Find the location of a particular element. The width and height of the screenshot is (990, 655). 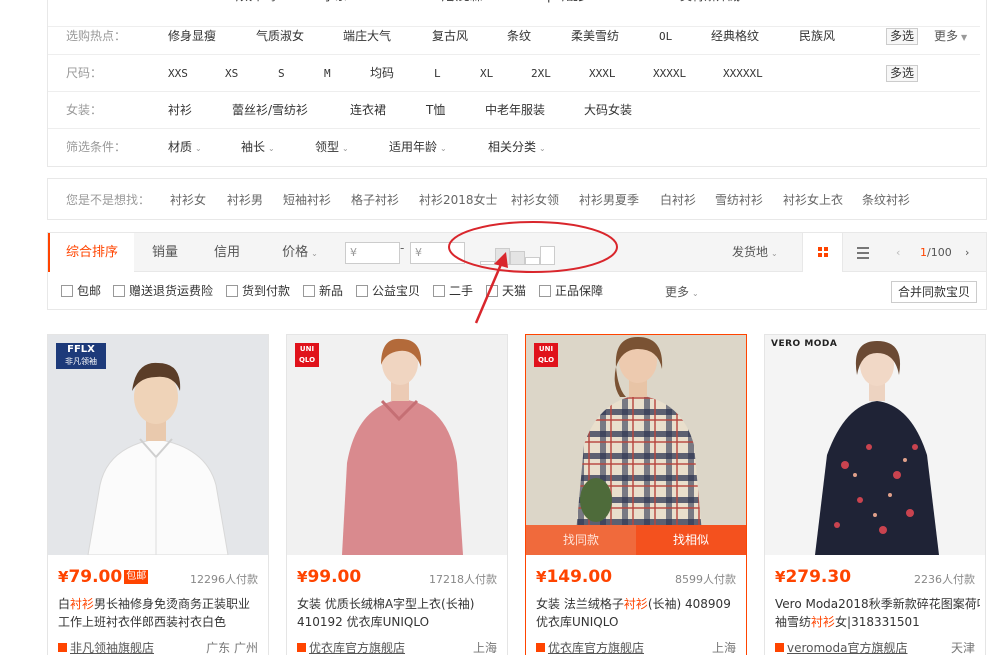

size-item: XXXL is located at coordinates (602, 73).